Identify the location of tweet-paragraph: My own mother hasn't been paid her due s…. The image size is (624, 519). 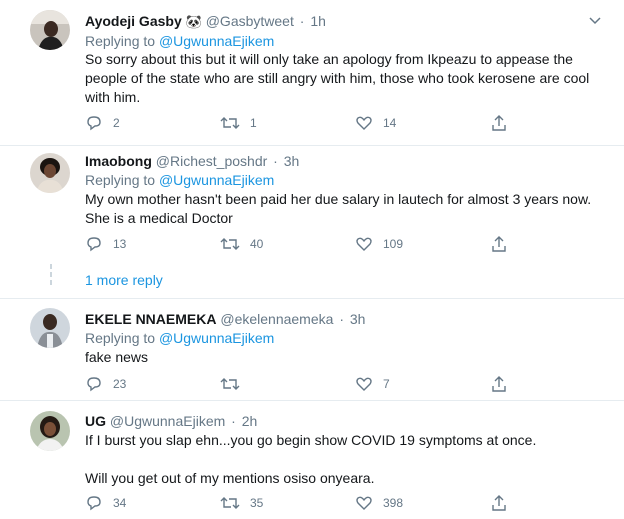
(338, 208).